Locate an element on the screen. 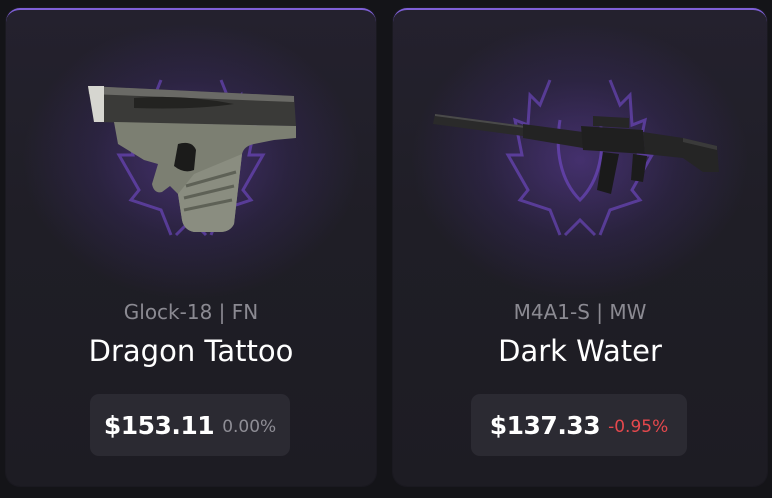 The height and width of the screenshot is (498, 772). price-change: -0.95% is located at coordinates (638, 427).